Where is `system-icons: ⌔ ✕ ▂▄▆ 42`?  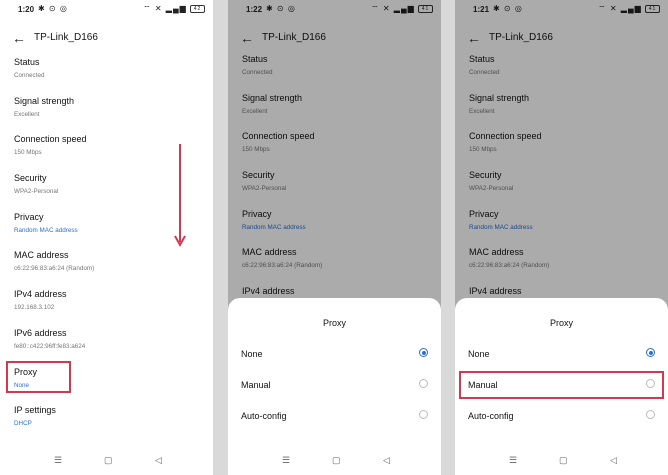
system-icons: ⌔ ✕ ▂▄▆ 42 is located at coordinates (174, 9).